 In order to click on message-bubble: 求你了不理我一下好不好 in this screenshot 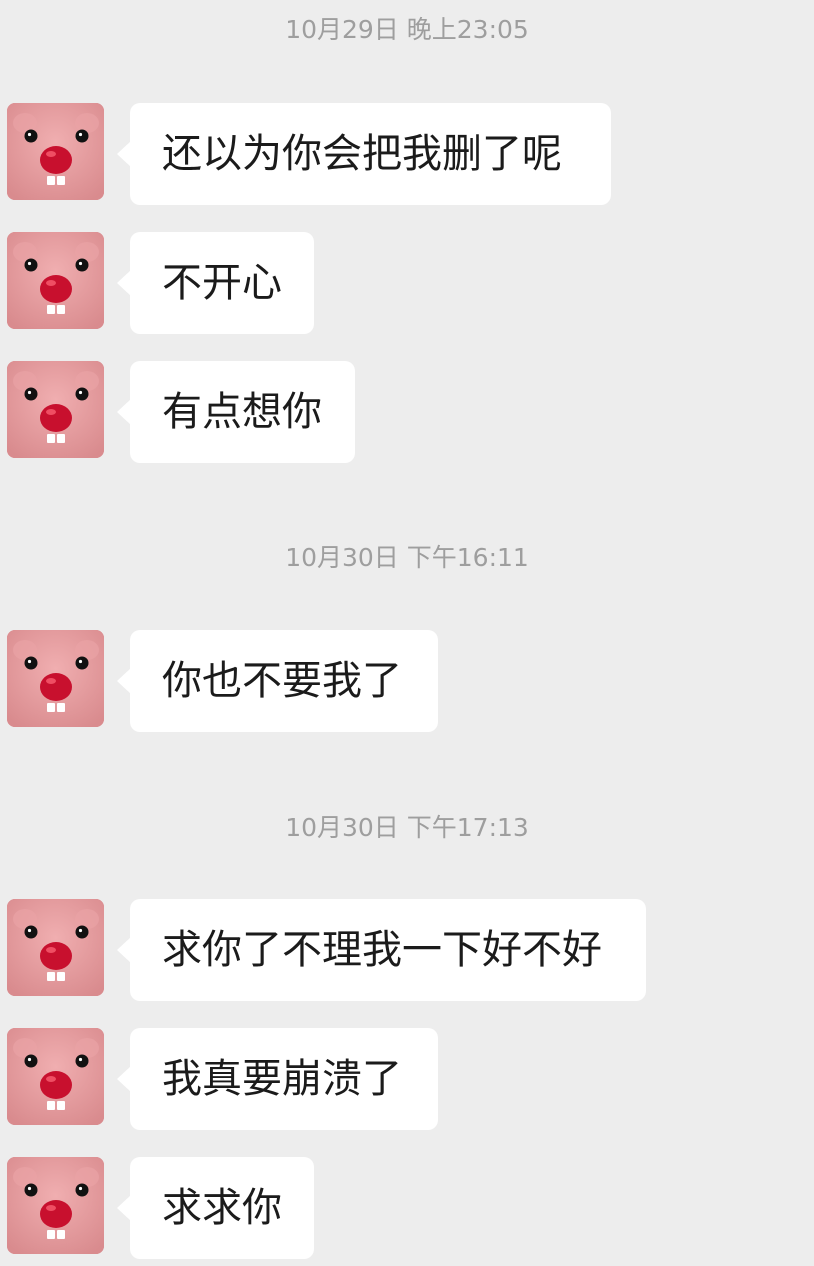, I will do `click(381, 950)`.